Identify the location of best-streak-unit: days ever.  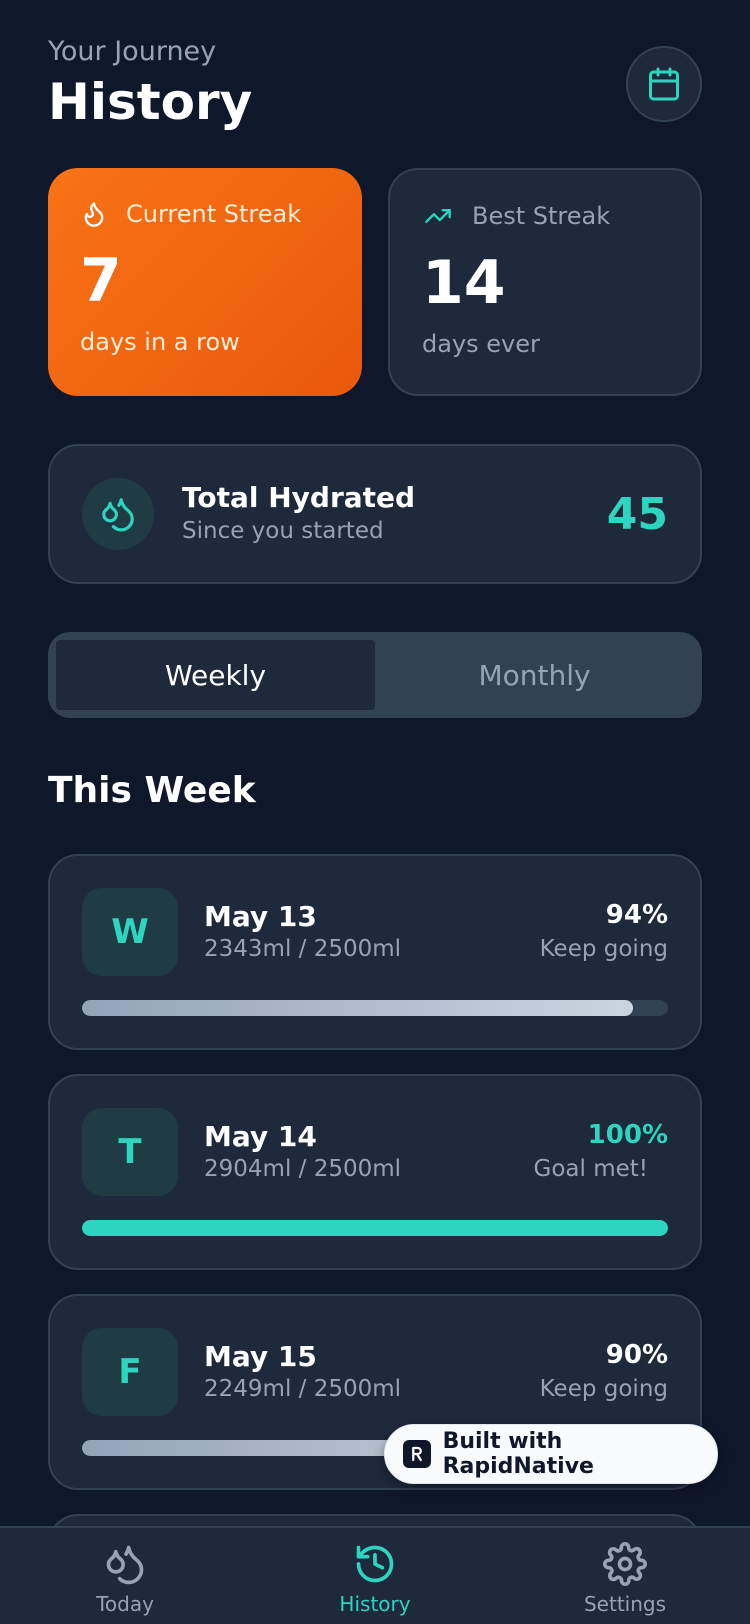
(481, 344).